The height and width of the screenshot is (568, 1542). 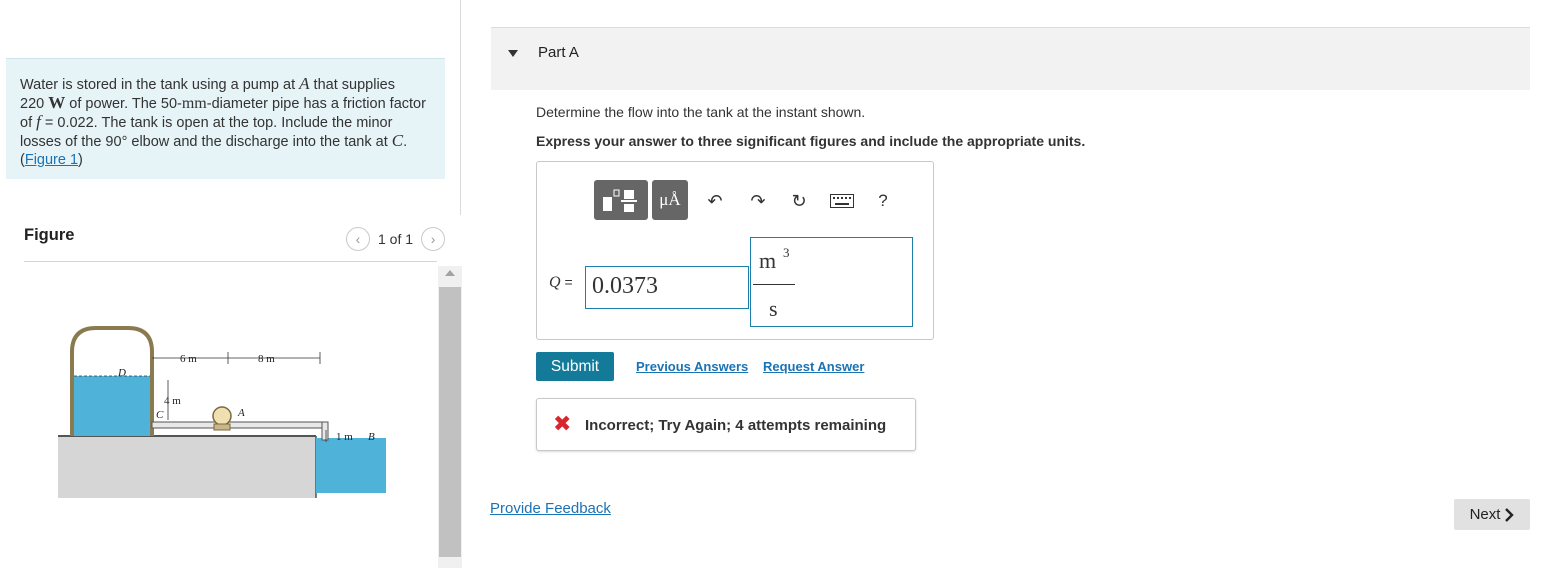 What do you see at coordinates (57, 102) in the screenshot?
I see `power-unit: W` at bounding box center [57, 102].